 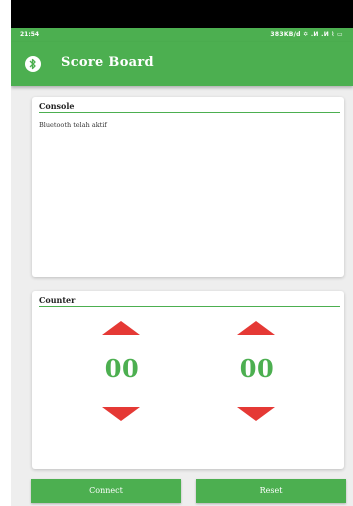 I want to click on counter-title: Counter, so click(x=57, y=300).